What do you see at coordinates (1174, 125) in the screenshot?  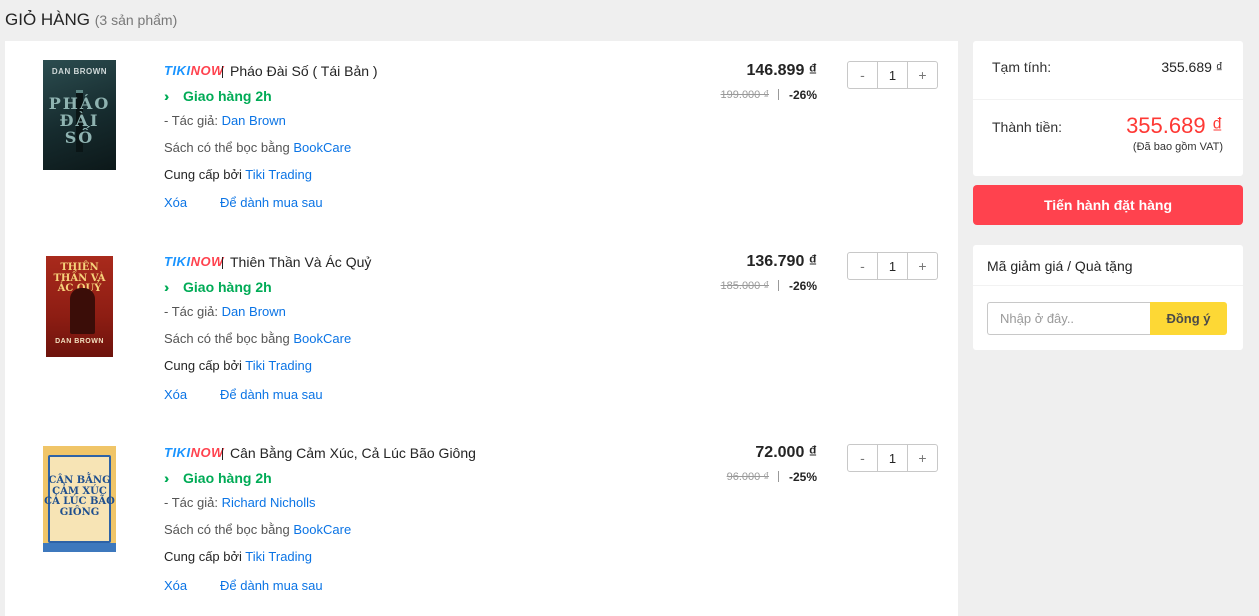 I see `total-value: 355.689 ₫` at bounding box center [1174, 125].